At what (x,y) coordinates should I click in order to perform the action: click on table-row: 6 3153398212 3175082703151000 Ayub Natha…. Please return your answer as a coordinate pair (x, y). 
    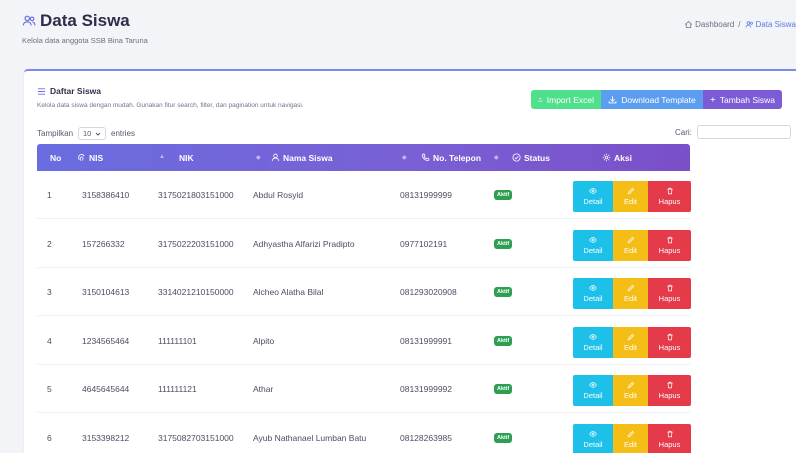
    Looking at the image, I should click on (364, 433).